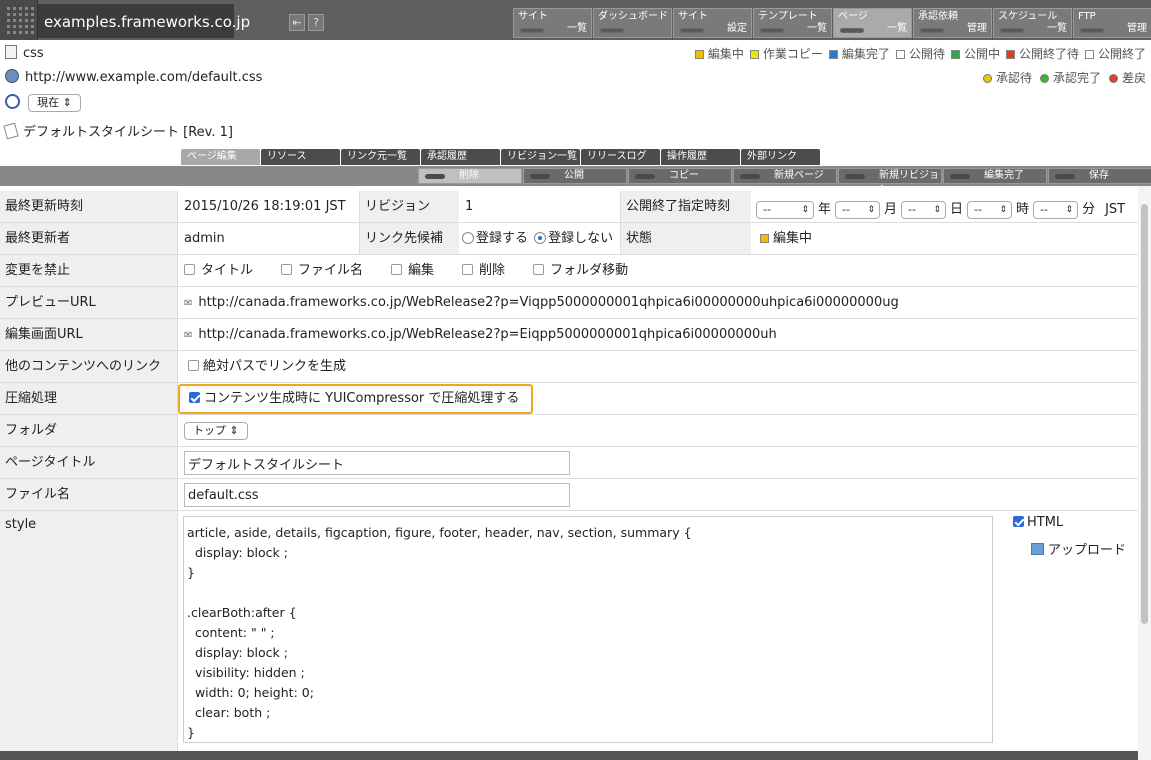 This screenshot has width=1151, height=760. I want to click on page-title-input, so click(377, 463).